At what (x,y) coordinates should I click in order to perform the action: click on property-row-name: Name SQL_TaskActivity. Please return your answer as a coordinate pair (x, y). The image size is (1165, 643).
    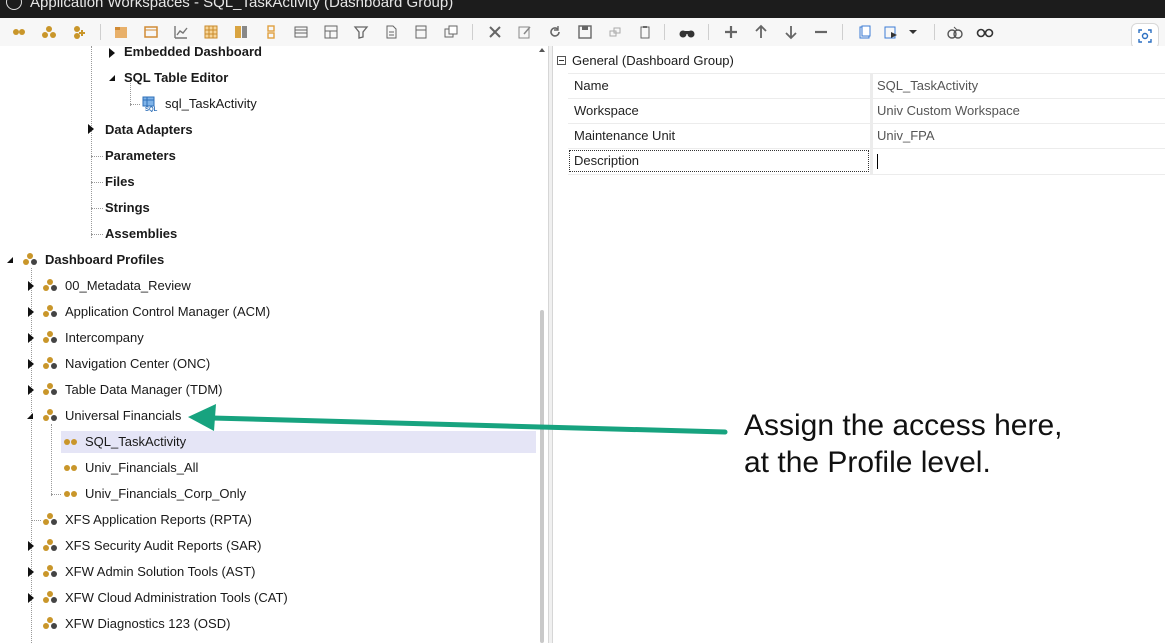
    Looking at the image, I should click on (866, 86).